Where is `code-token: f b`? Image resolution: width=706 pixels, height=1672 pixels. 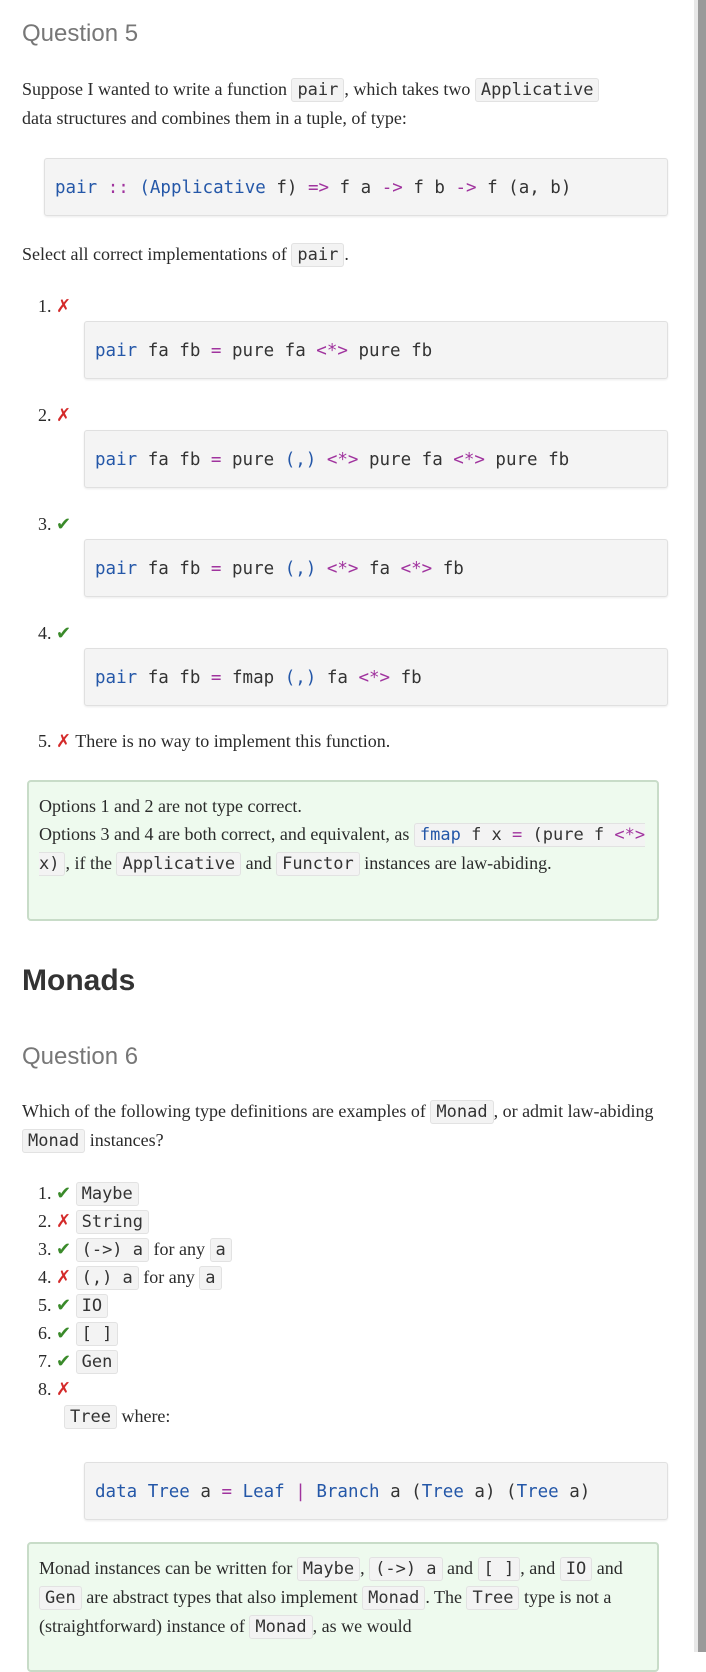
code-token: f b is located at coordinates (429, 188).